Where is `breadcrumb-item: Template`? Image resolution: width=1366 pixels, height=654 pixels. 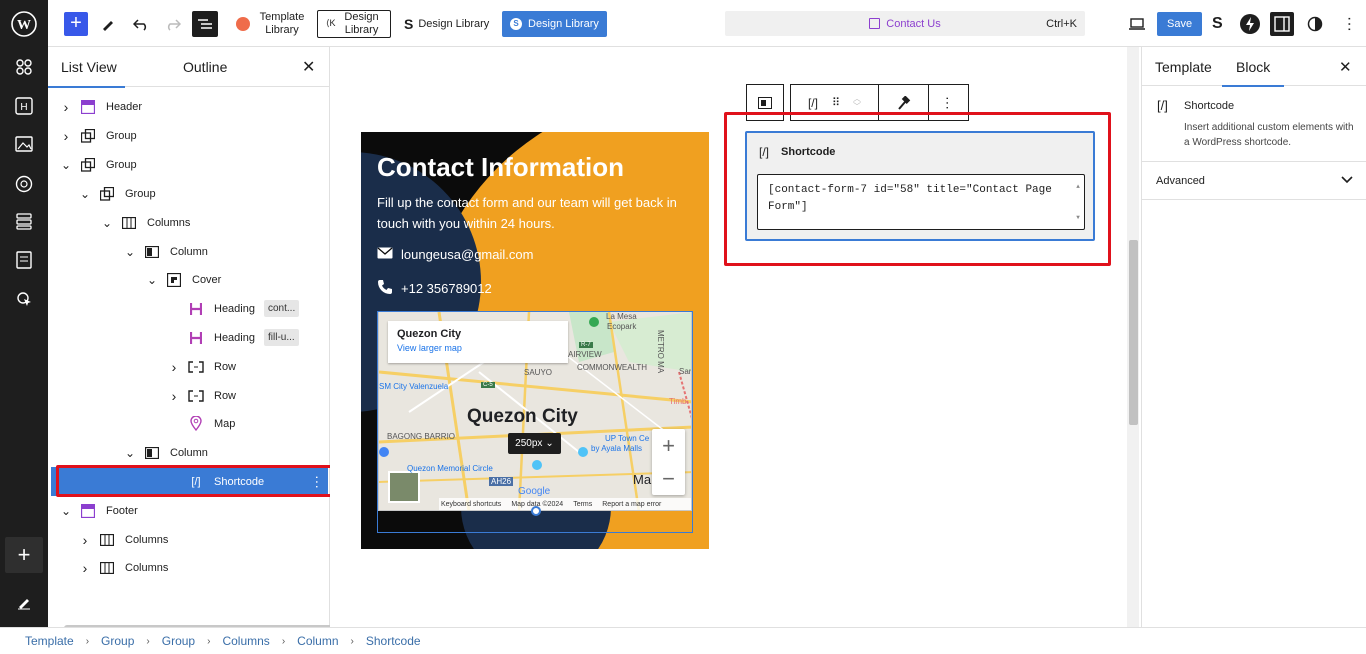 breadcrumb-item: Template is located at coordinates (49, 641).